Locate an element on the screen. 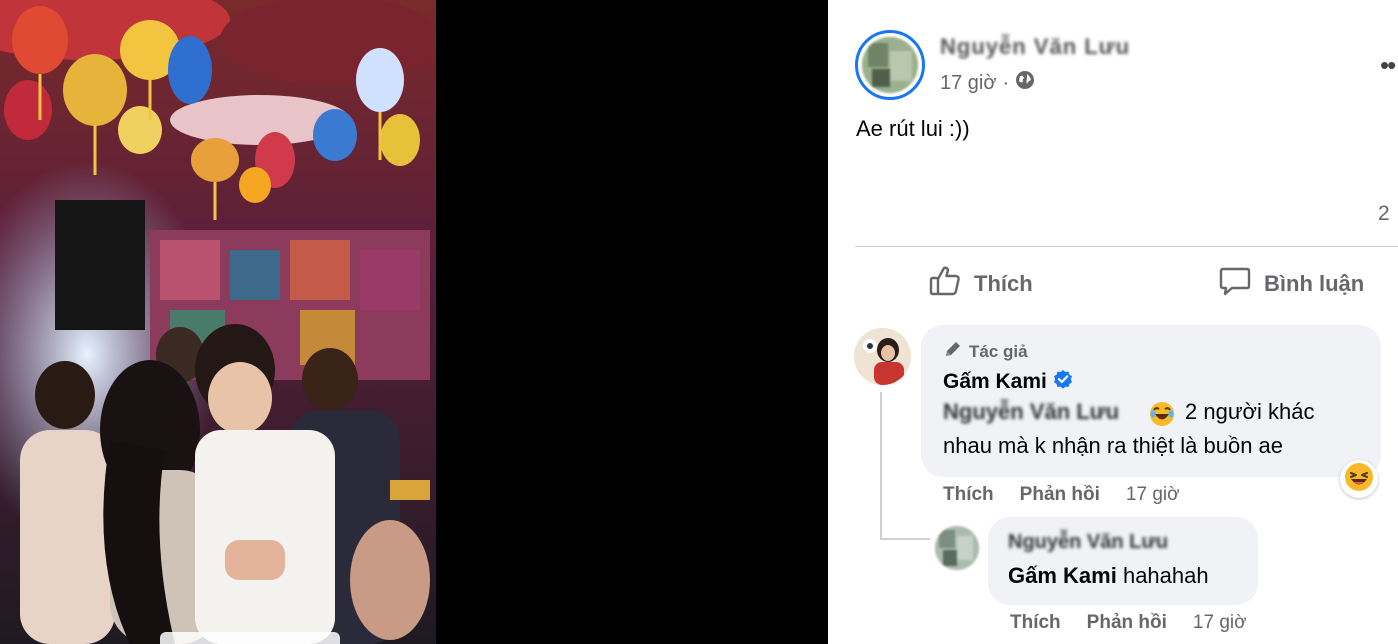  post-meta: 17 giờ · is located at coordinates (987, 83).